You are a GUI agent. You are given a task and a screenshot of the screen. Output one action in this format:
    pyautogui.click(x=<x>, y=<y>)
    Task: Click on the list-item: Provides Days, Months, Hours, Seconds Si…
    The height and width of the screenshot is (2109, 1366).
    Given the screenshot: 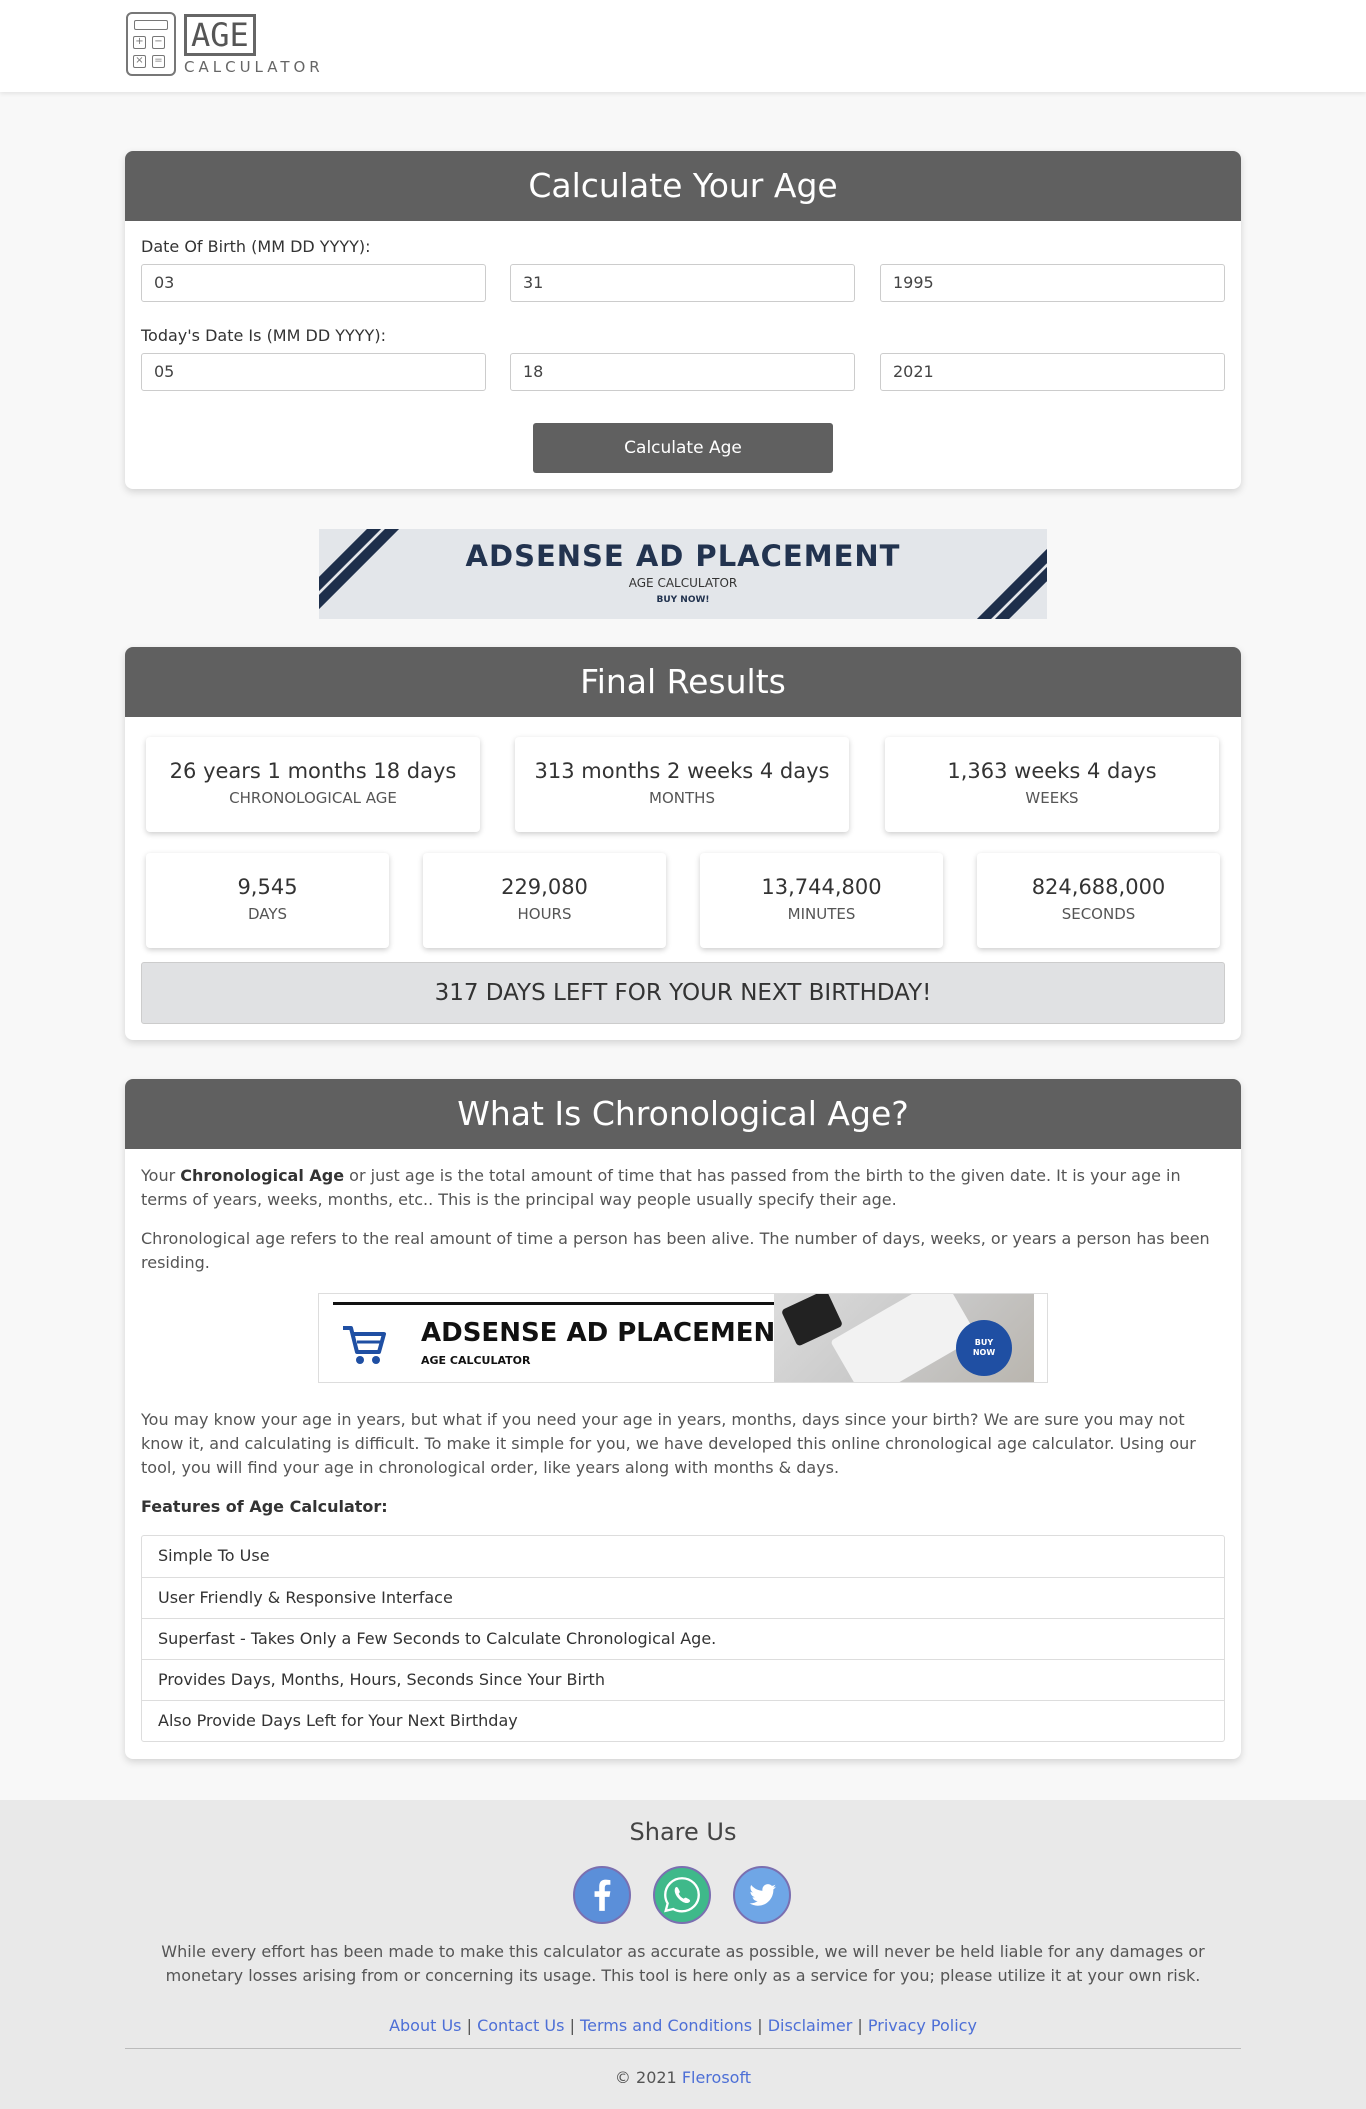 What is the action you would take?
    pyautogui.click(x=683, y=1679)
    